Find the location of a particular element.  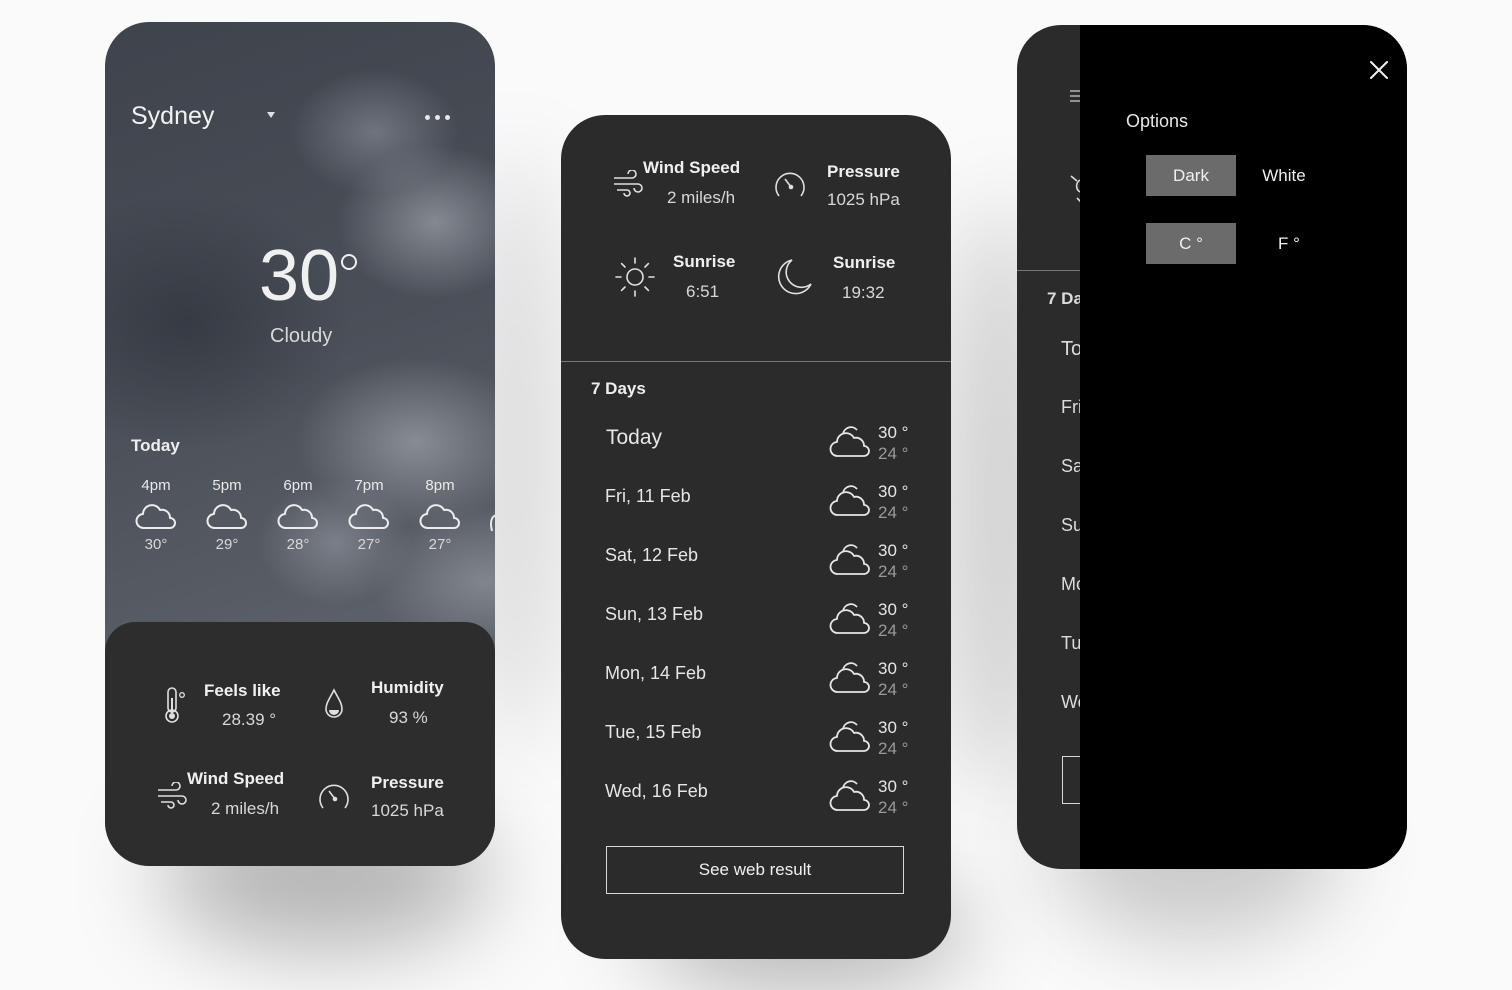

see-web-result-button is located at coordinates (1071, 780).